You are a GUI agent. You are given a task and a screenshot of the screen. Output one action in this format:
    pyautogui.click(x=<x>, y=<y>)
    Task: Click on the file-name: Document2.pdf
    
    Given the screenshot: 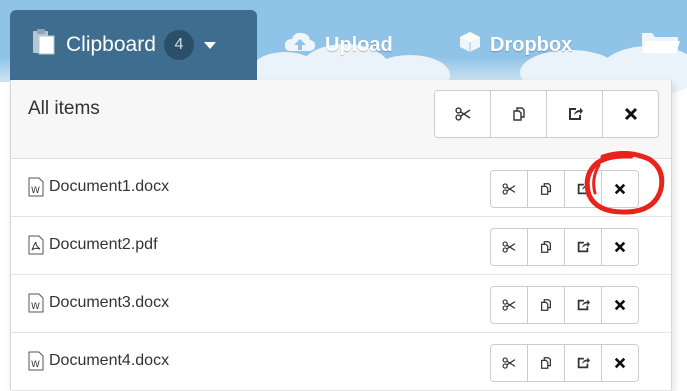 What is the action you would take?
    pyautogui.click(x=103, y=244)
    